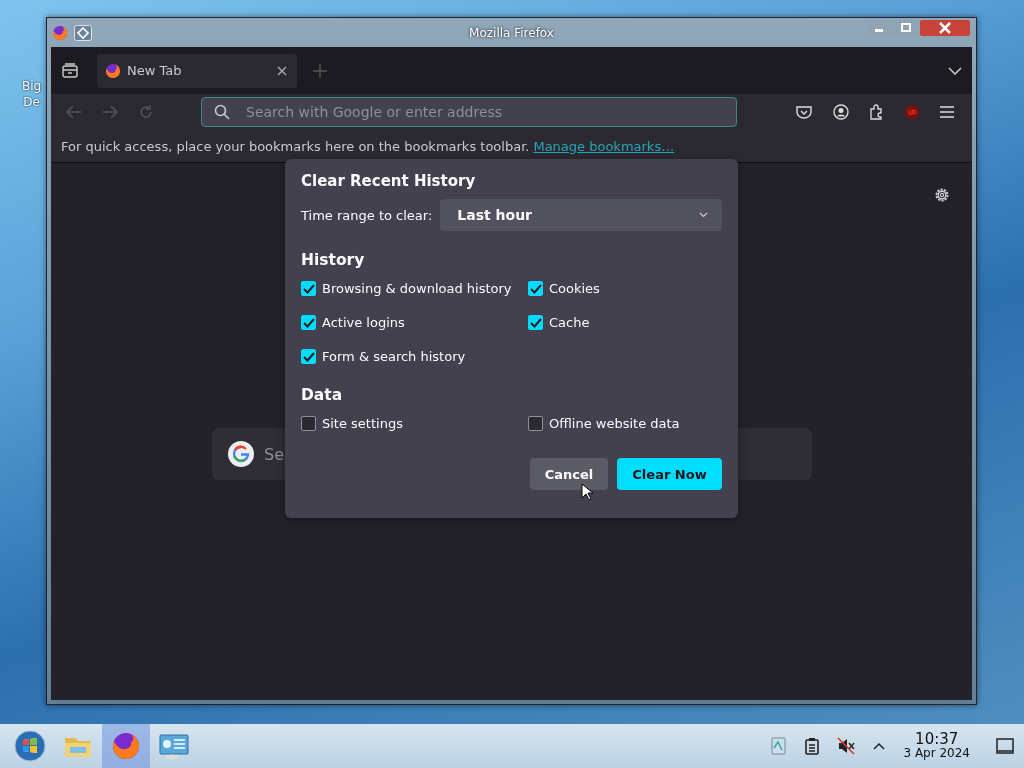 This screenshot has width=1024, height=768. Describe the element at coordinates (877, 112) in the screenshot. I see `puzzle-piece-icon` at that location.